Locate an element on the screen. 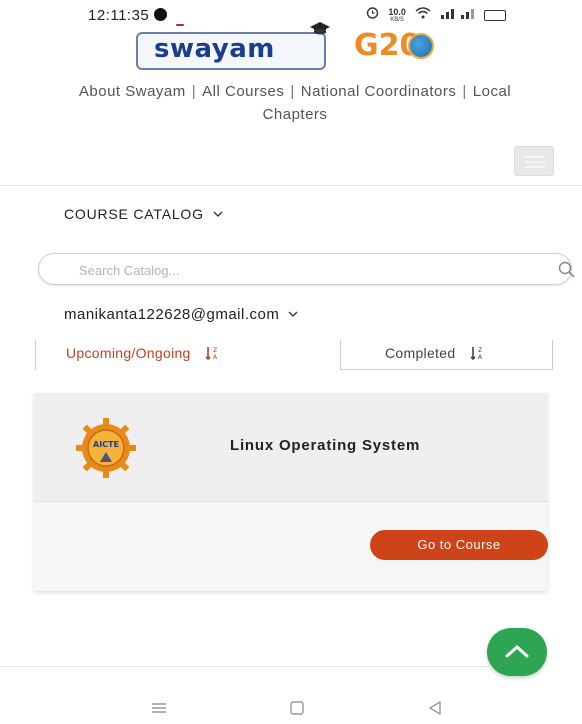 This screenshot has width=582, height=724. home-icon is located at coordinates (297, 708).